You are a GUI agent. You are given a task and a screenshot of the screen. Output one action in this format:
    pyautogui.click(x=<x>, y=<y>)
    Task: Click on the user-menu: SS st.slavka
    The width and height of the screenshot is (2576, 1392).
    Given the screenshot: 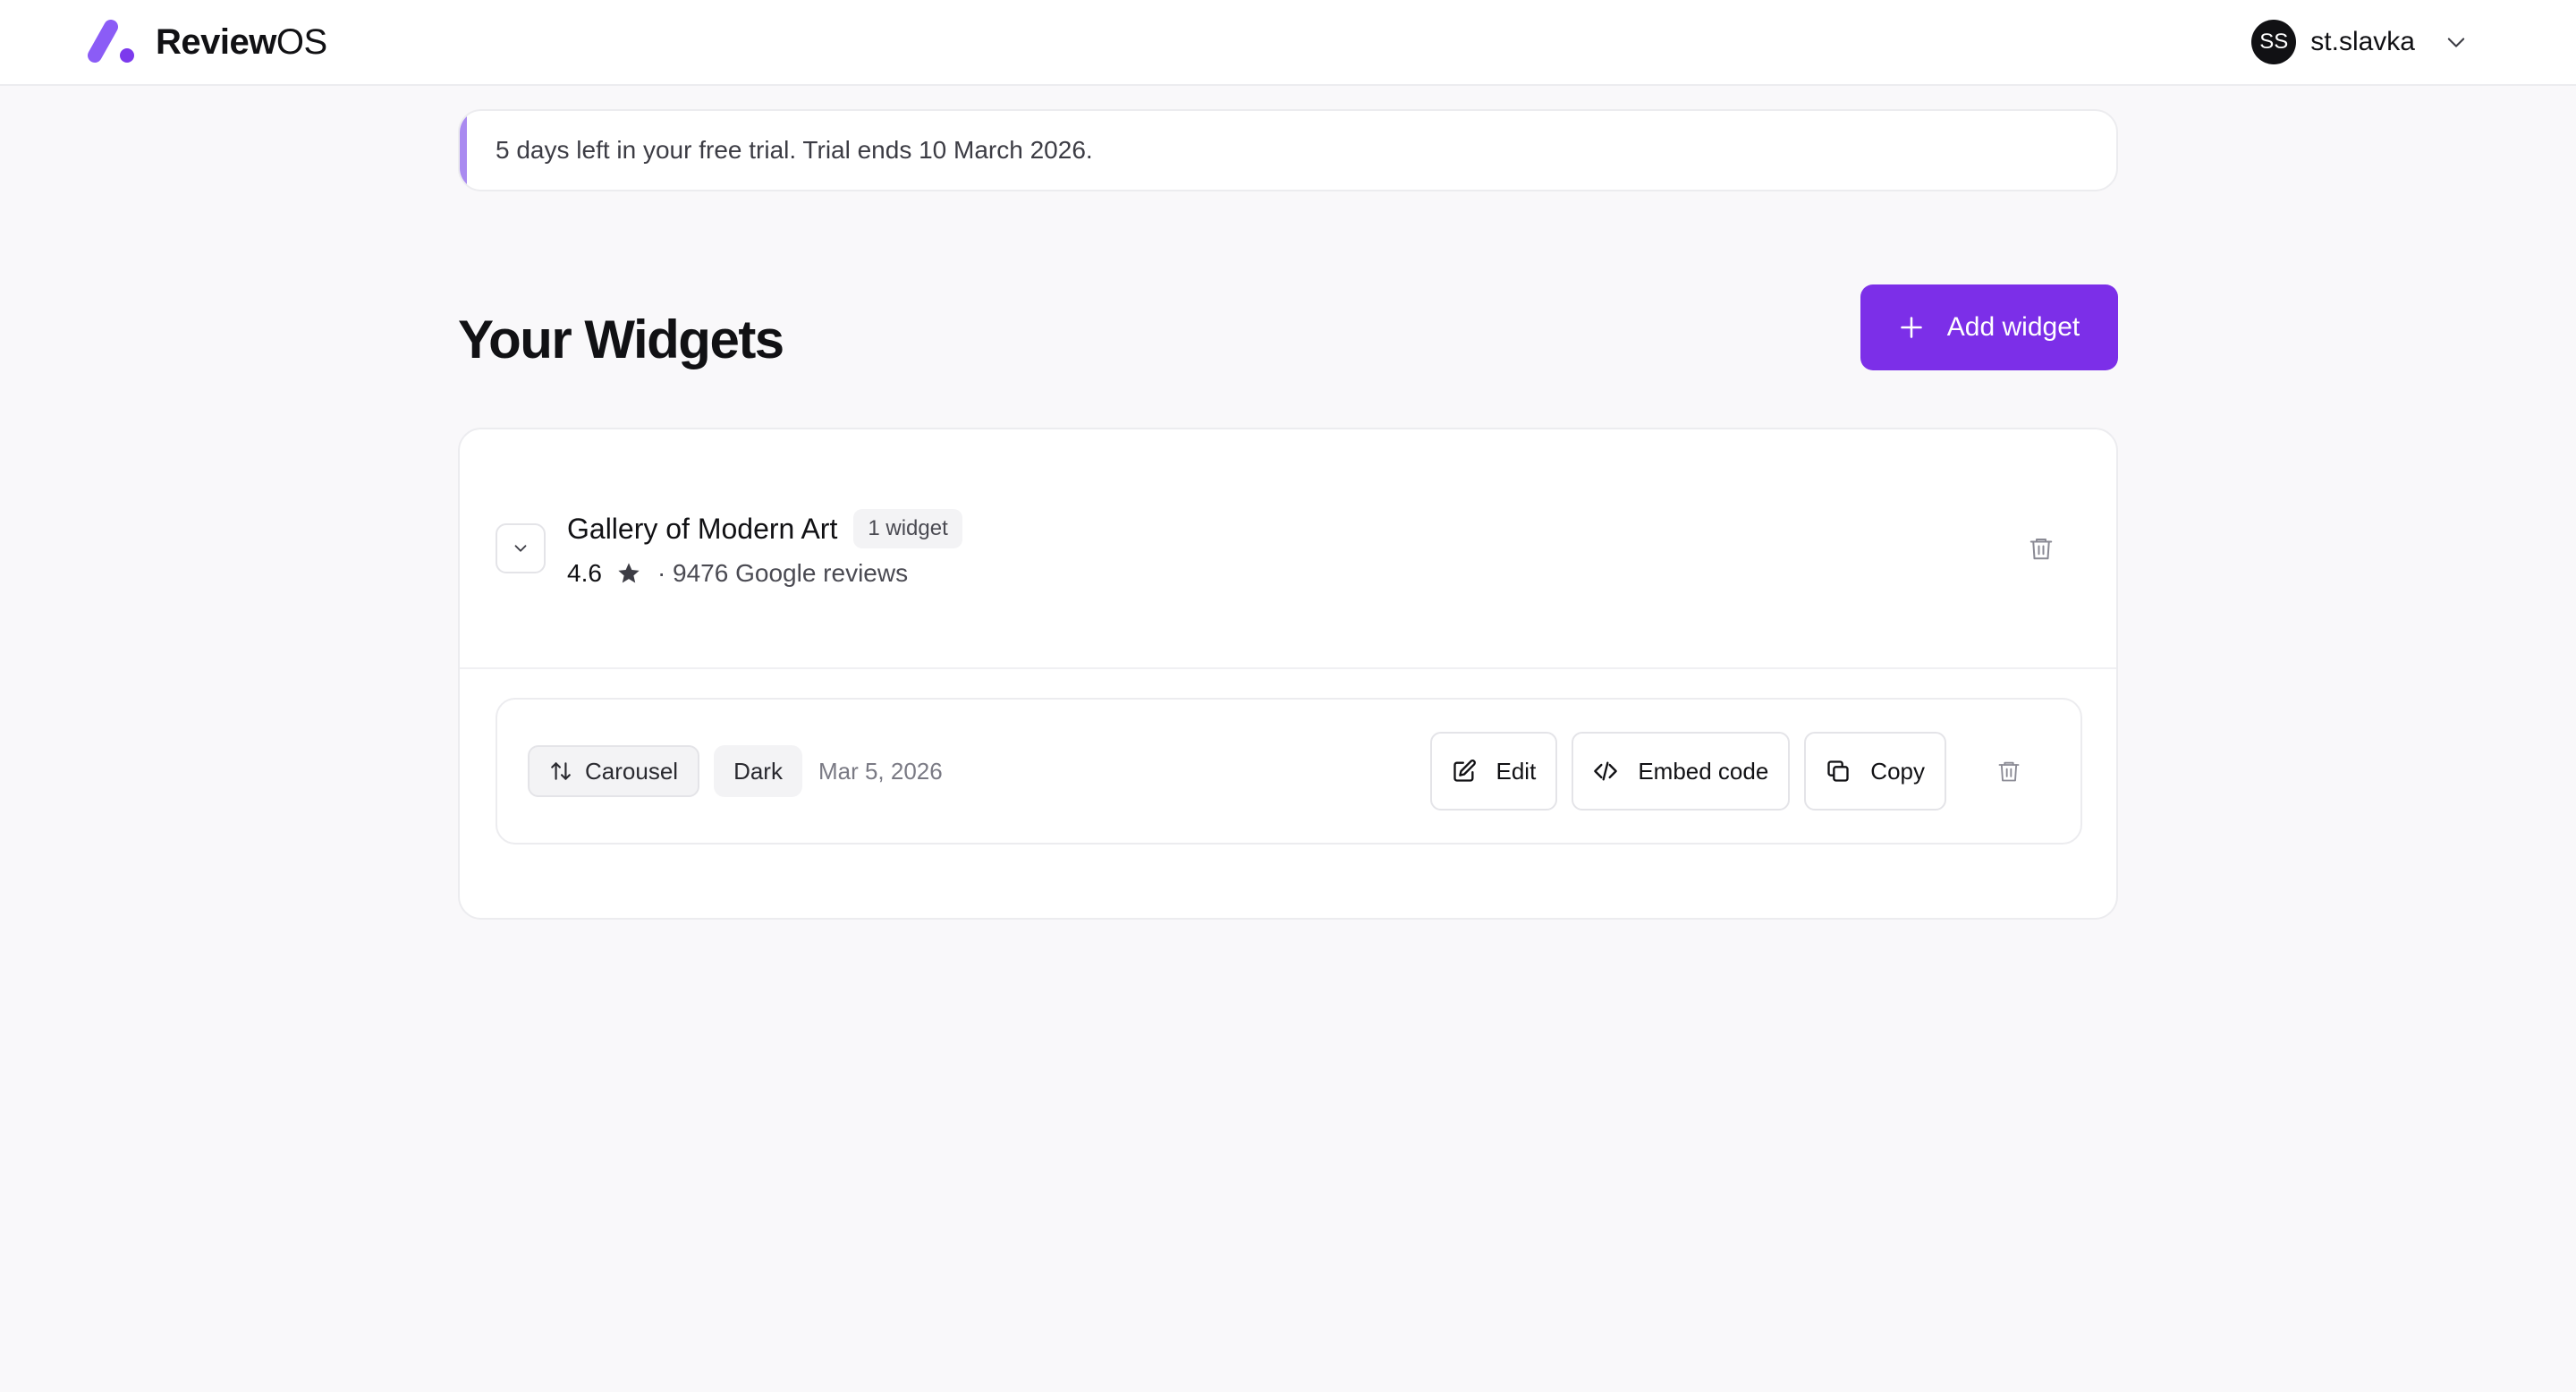 What is the action you would take?
    pyautogui.click(x=2360, y=42)
    